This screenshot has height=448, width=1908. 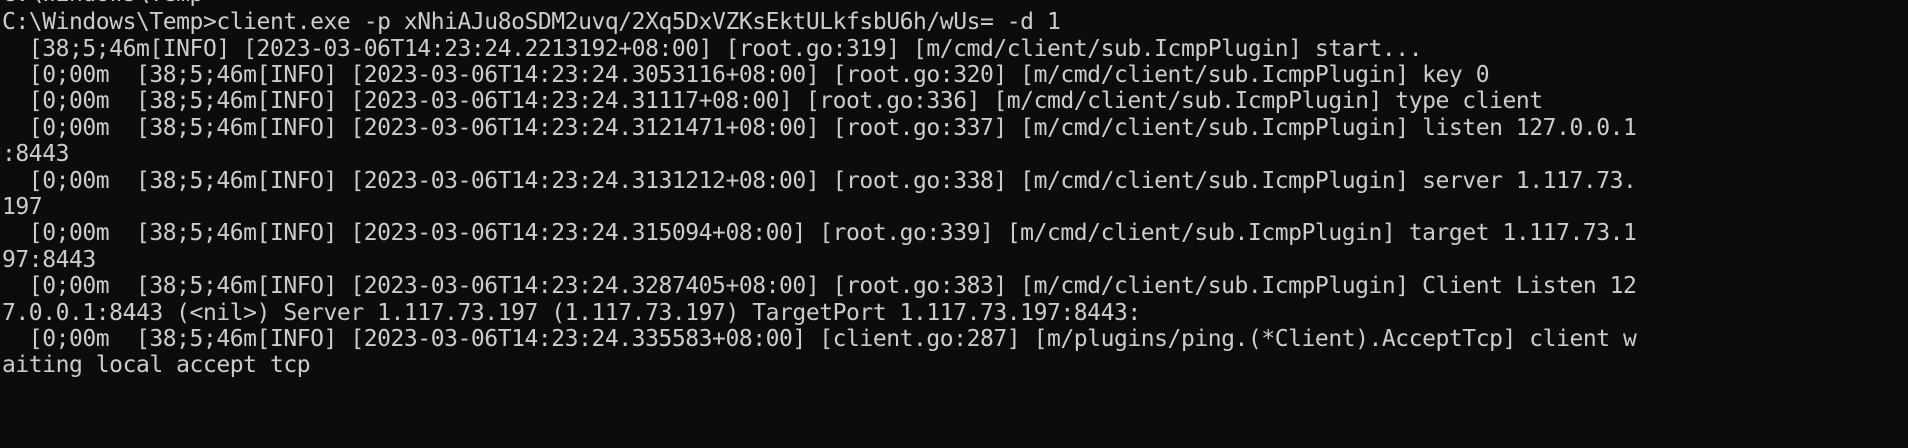 I want to click on console-line-wrap: aiting local accept tcp, so click(x=156, y=365).